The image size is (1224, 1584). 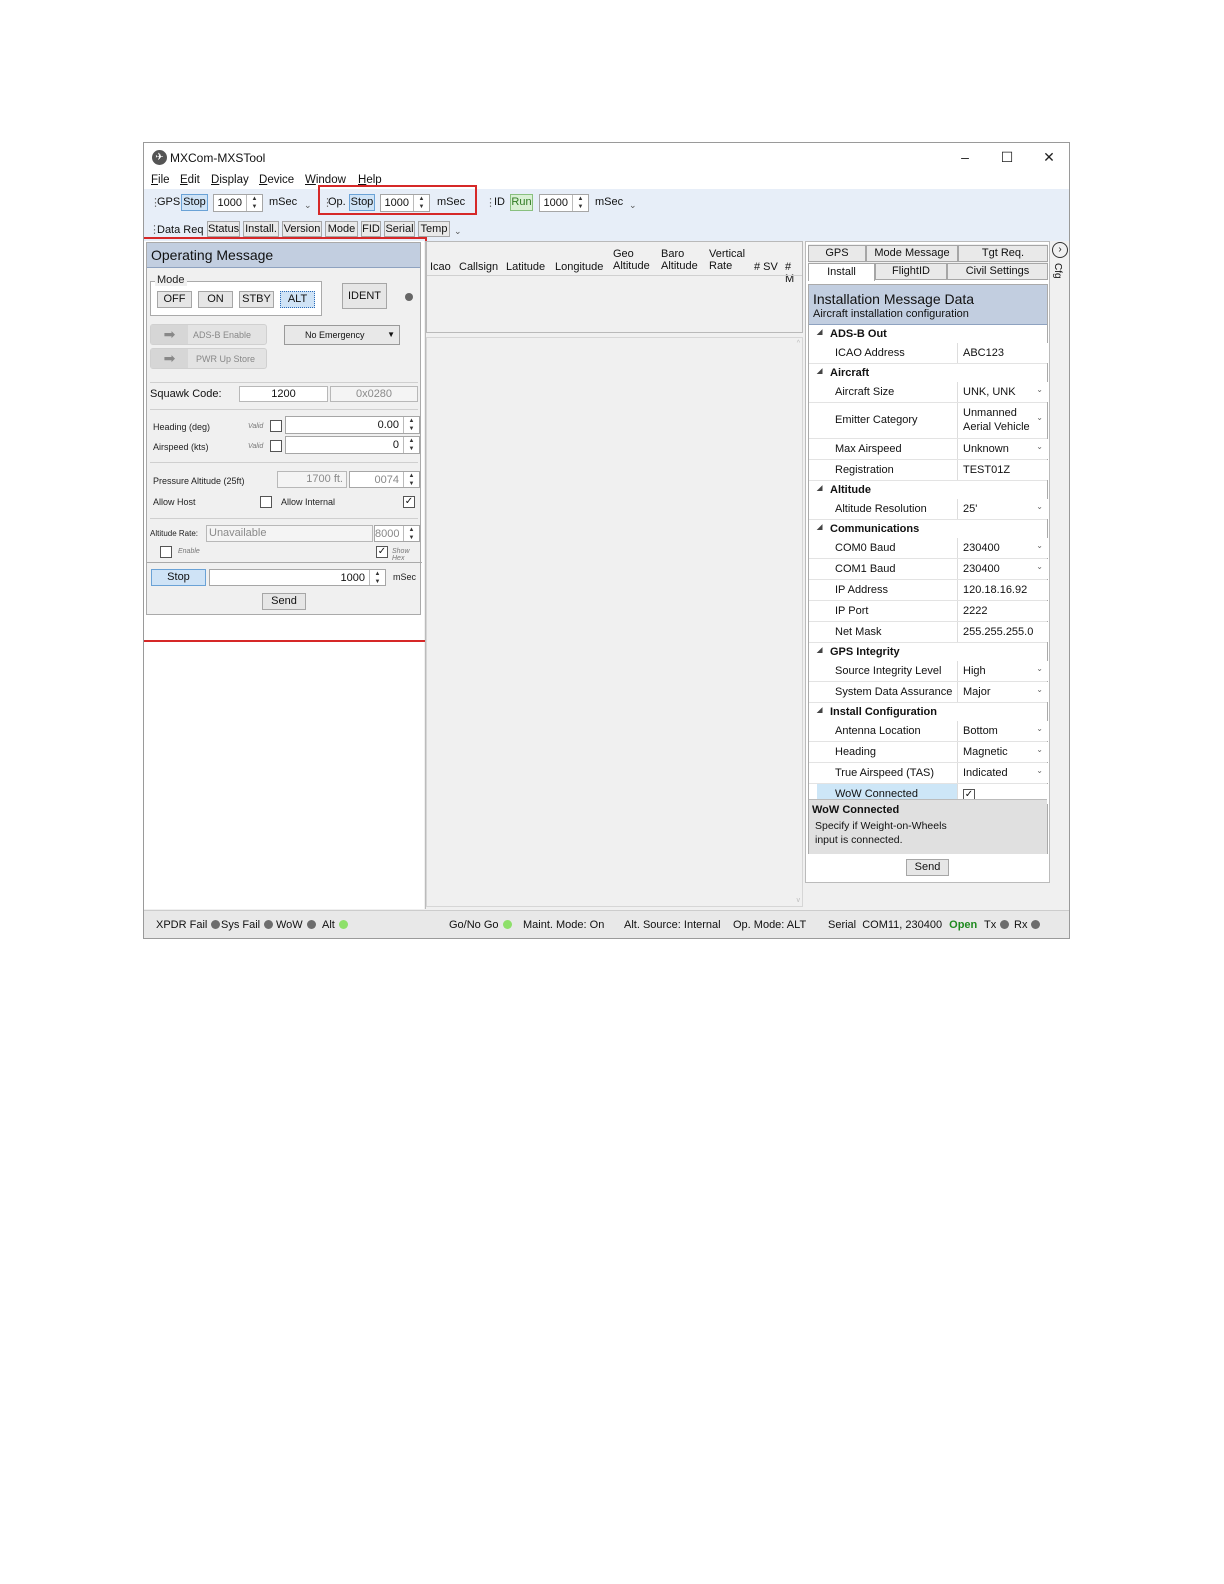 I want to click on property-category: ◢ Altitude, so click(x=928, y=490).